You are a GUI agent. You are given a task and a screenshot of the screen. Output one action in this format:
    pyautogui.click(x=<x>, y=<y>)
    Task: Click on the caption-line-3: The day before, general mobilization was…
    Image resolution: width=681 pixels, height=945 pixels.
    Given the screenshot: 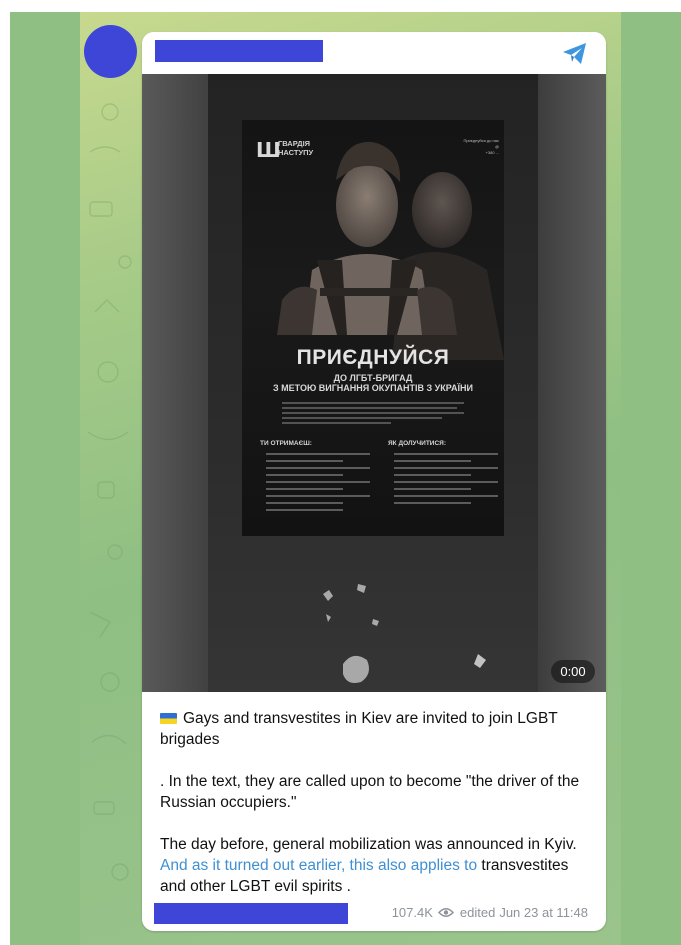 What is the action you would take?
    pyautogui.click(x=368, y=844)
    